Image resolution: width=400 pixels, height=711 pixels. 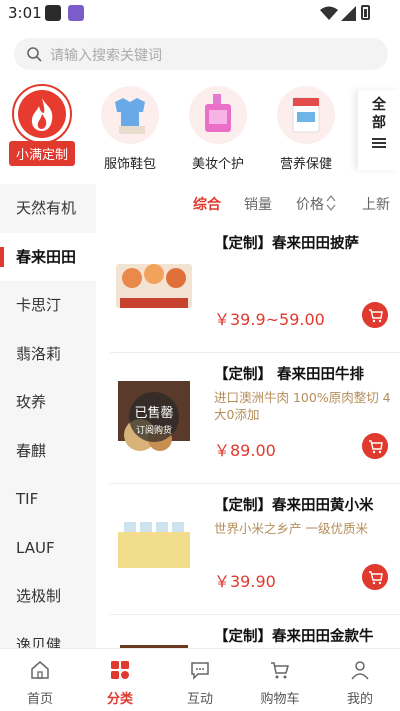 I want to click on sort-new: 上新, so click(x=376, y=204).